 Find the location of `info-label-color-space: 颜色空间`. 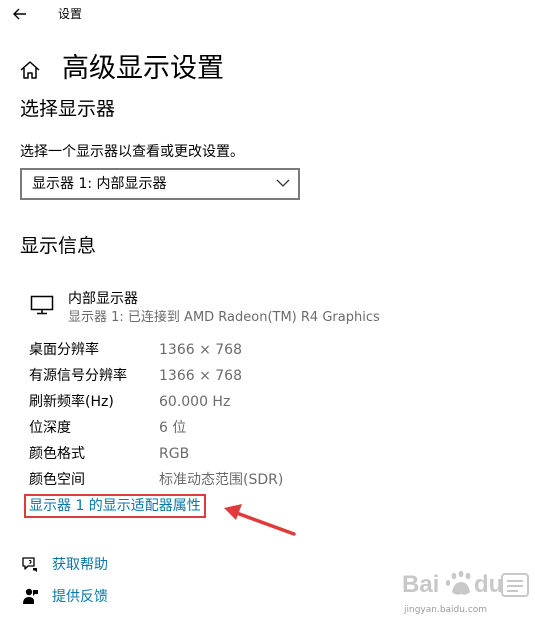

info-label-color-space: 颜色空间 is located at coordinates (57, 480).